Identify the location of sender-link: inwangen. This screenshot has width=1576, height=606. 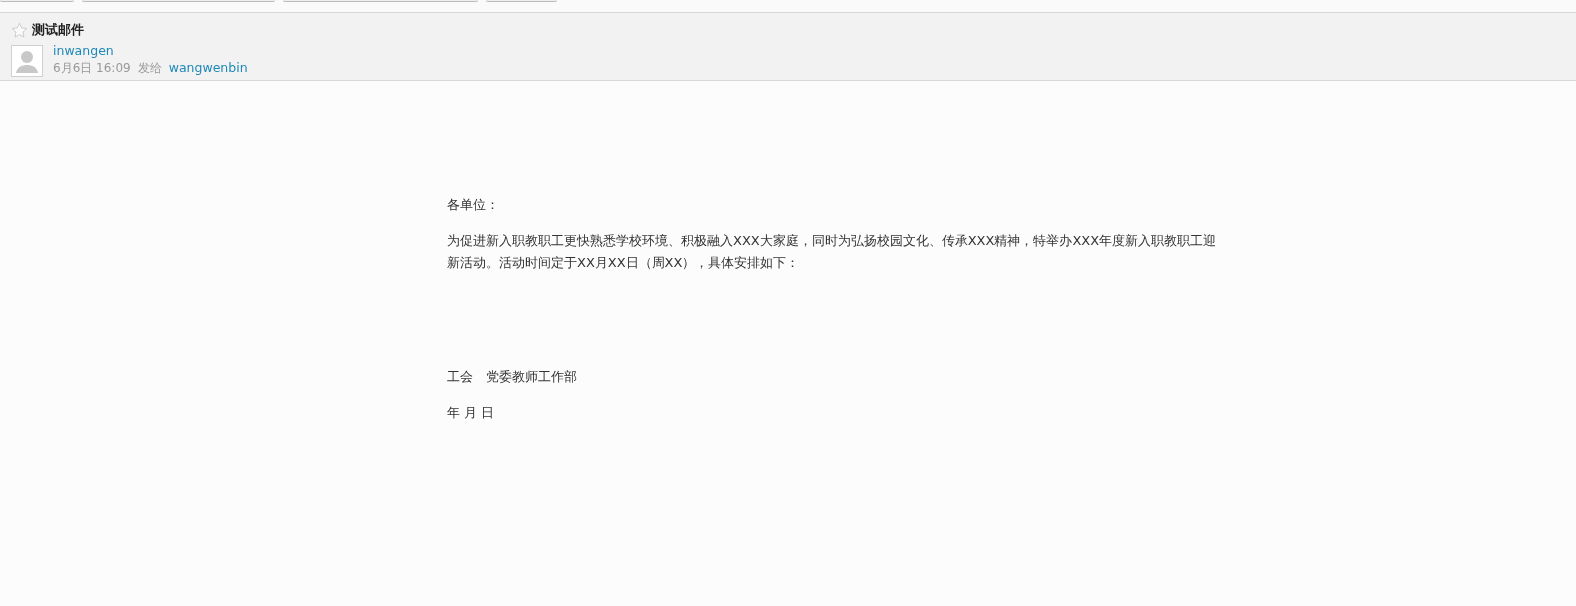
(150, 50).